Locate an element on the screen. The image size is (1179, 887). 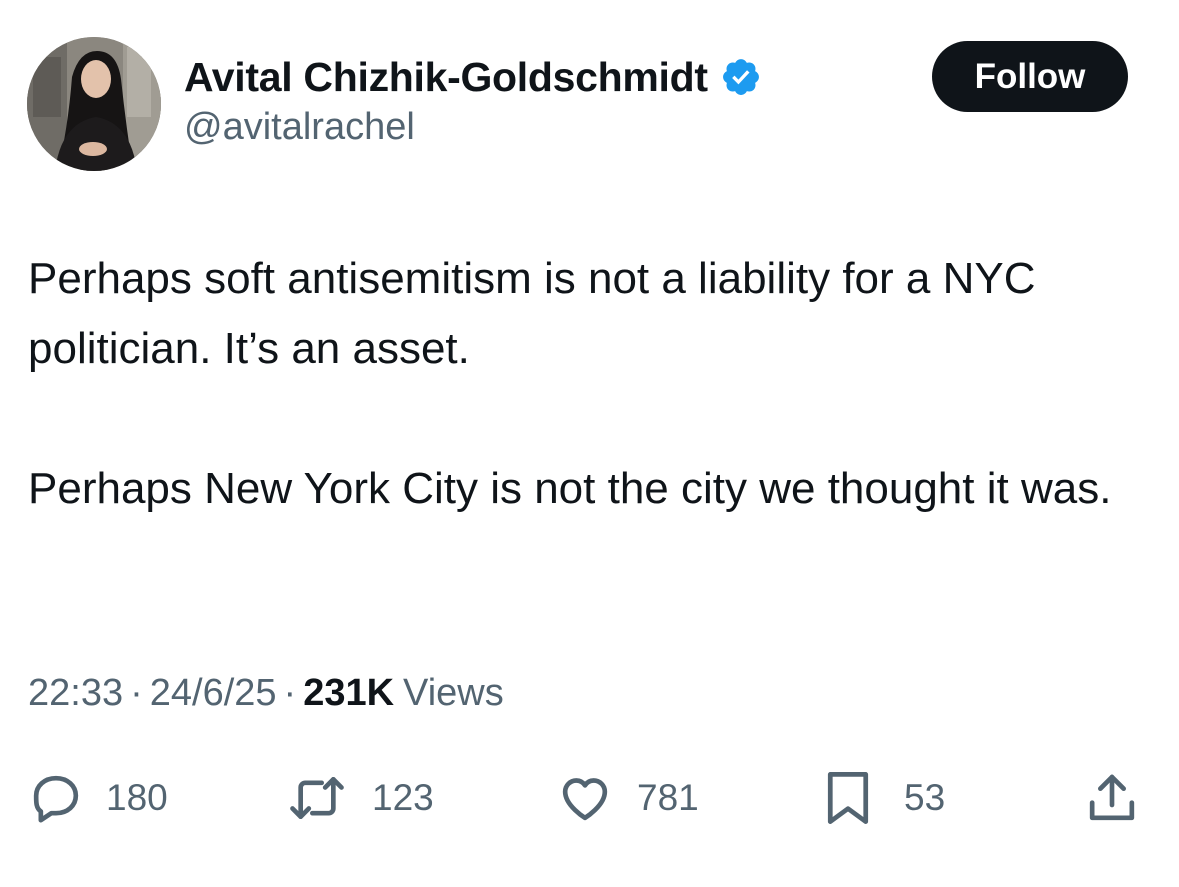
repost-button: 123 is located at coordinates (360, 798).